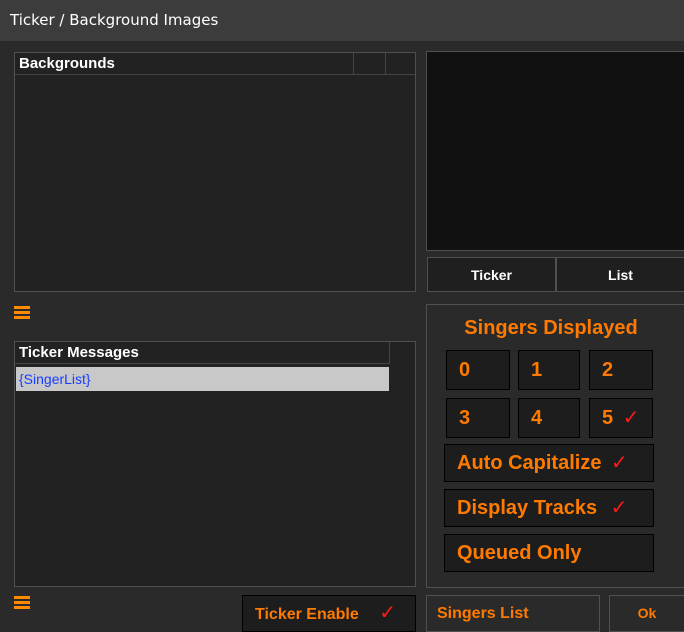 This screenshot has width=684, height=632. I want to click on tab-list: List, so click(620, 274).